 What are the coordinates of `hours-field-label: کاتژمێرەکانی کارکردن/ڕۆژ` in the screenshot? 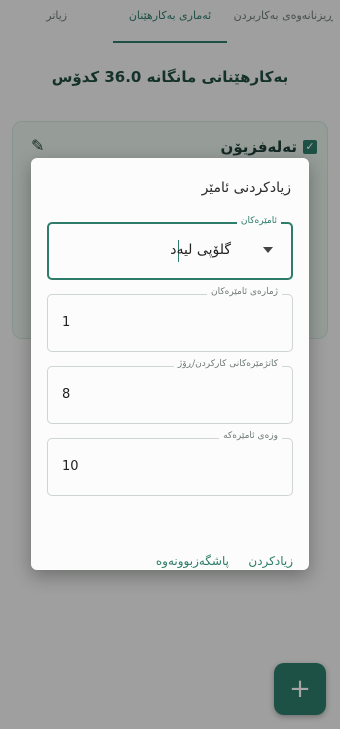 It's located at (227, 364).